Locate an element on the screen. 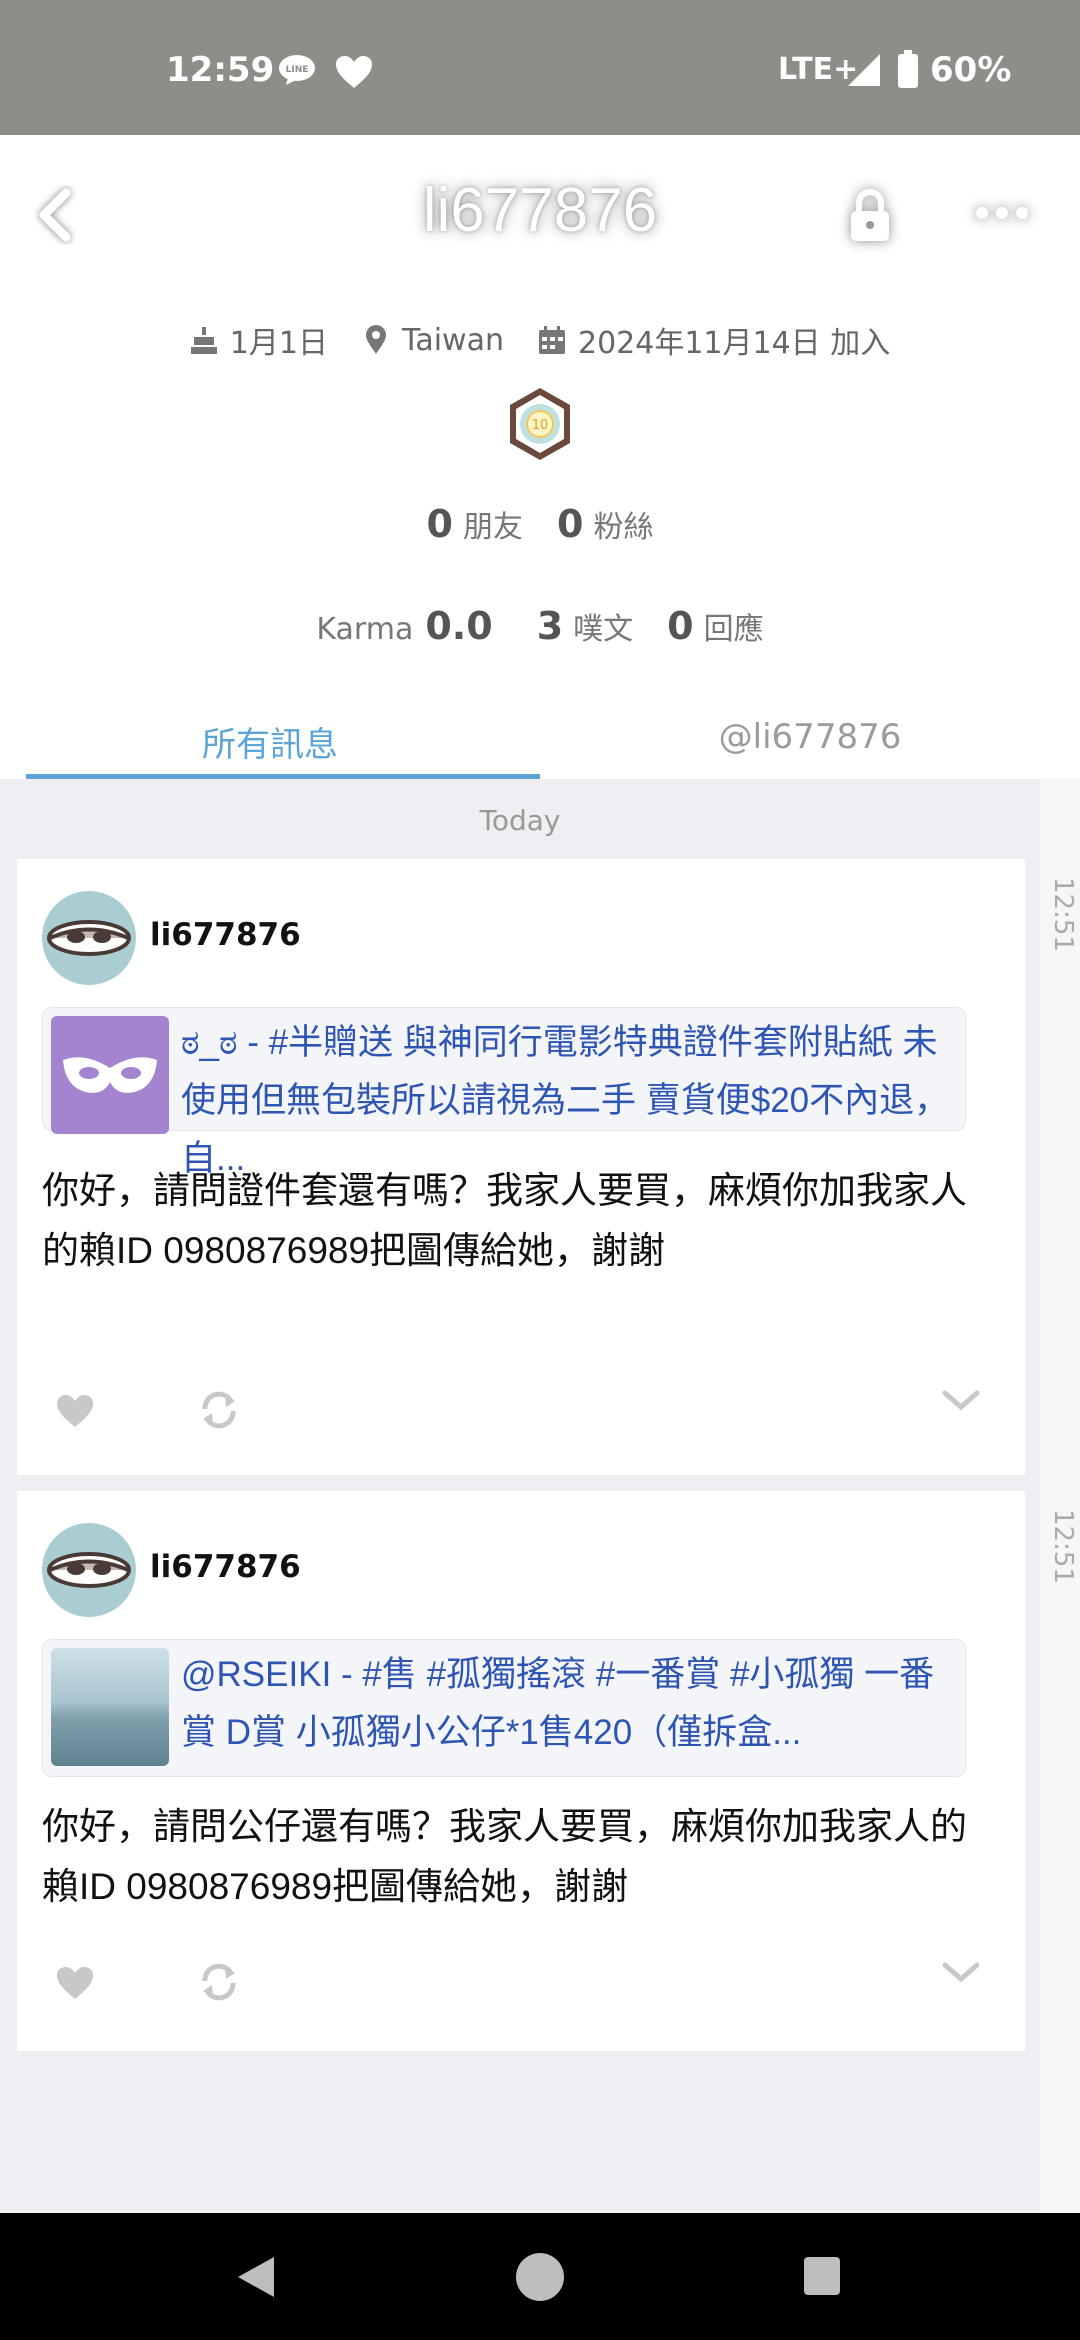 The height and width of the screenshot is (2340, 1080). plurks-stat: 3 噗文 is located at coordinates (585, 626).